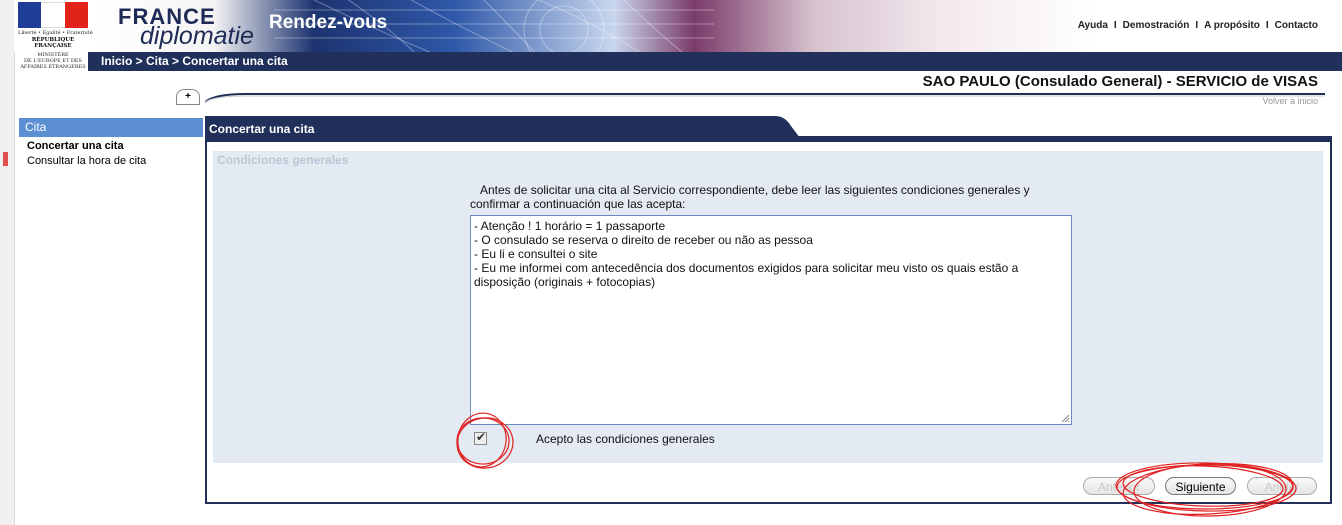 The height and width of the screenshot is (525, 1342). What do you see at coordinates (53, 43) in the screenshot?
I see `logo-republic: RÉPUBLIQUE FRANÇAISE` at bounding box center [53, 43].